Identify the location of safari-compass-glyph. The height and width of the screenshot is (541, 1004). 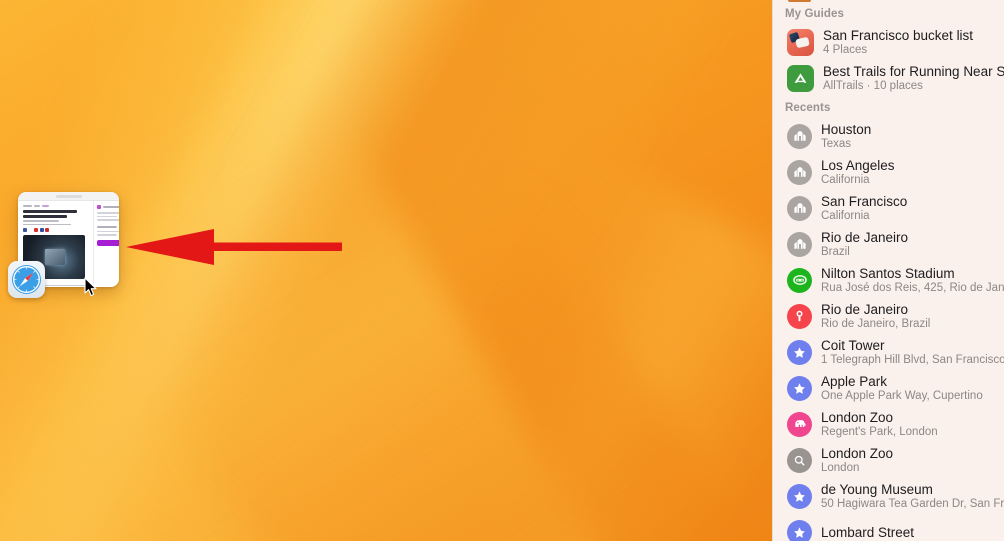
(26, 279).